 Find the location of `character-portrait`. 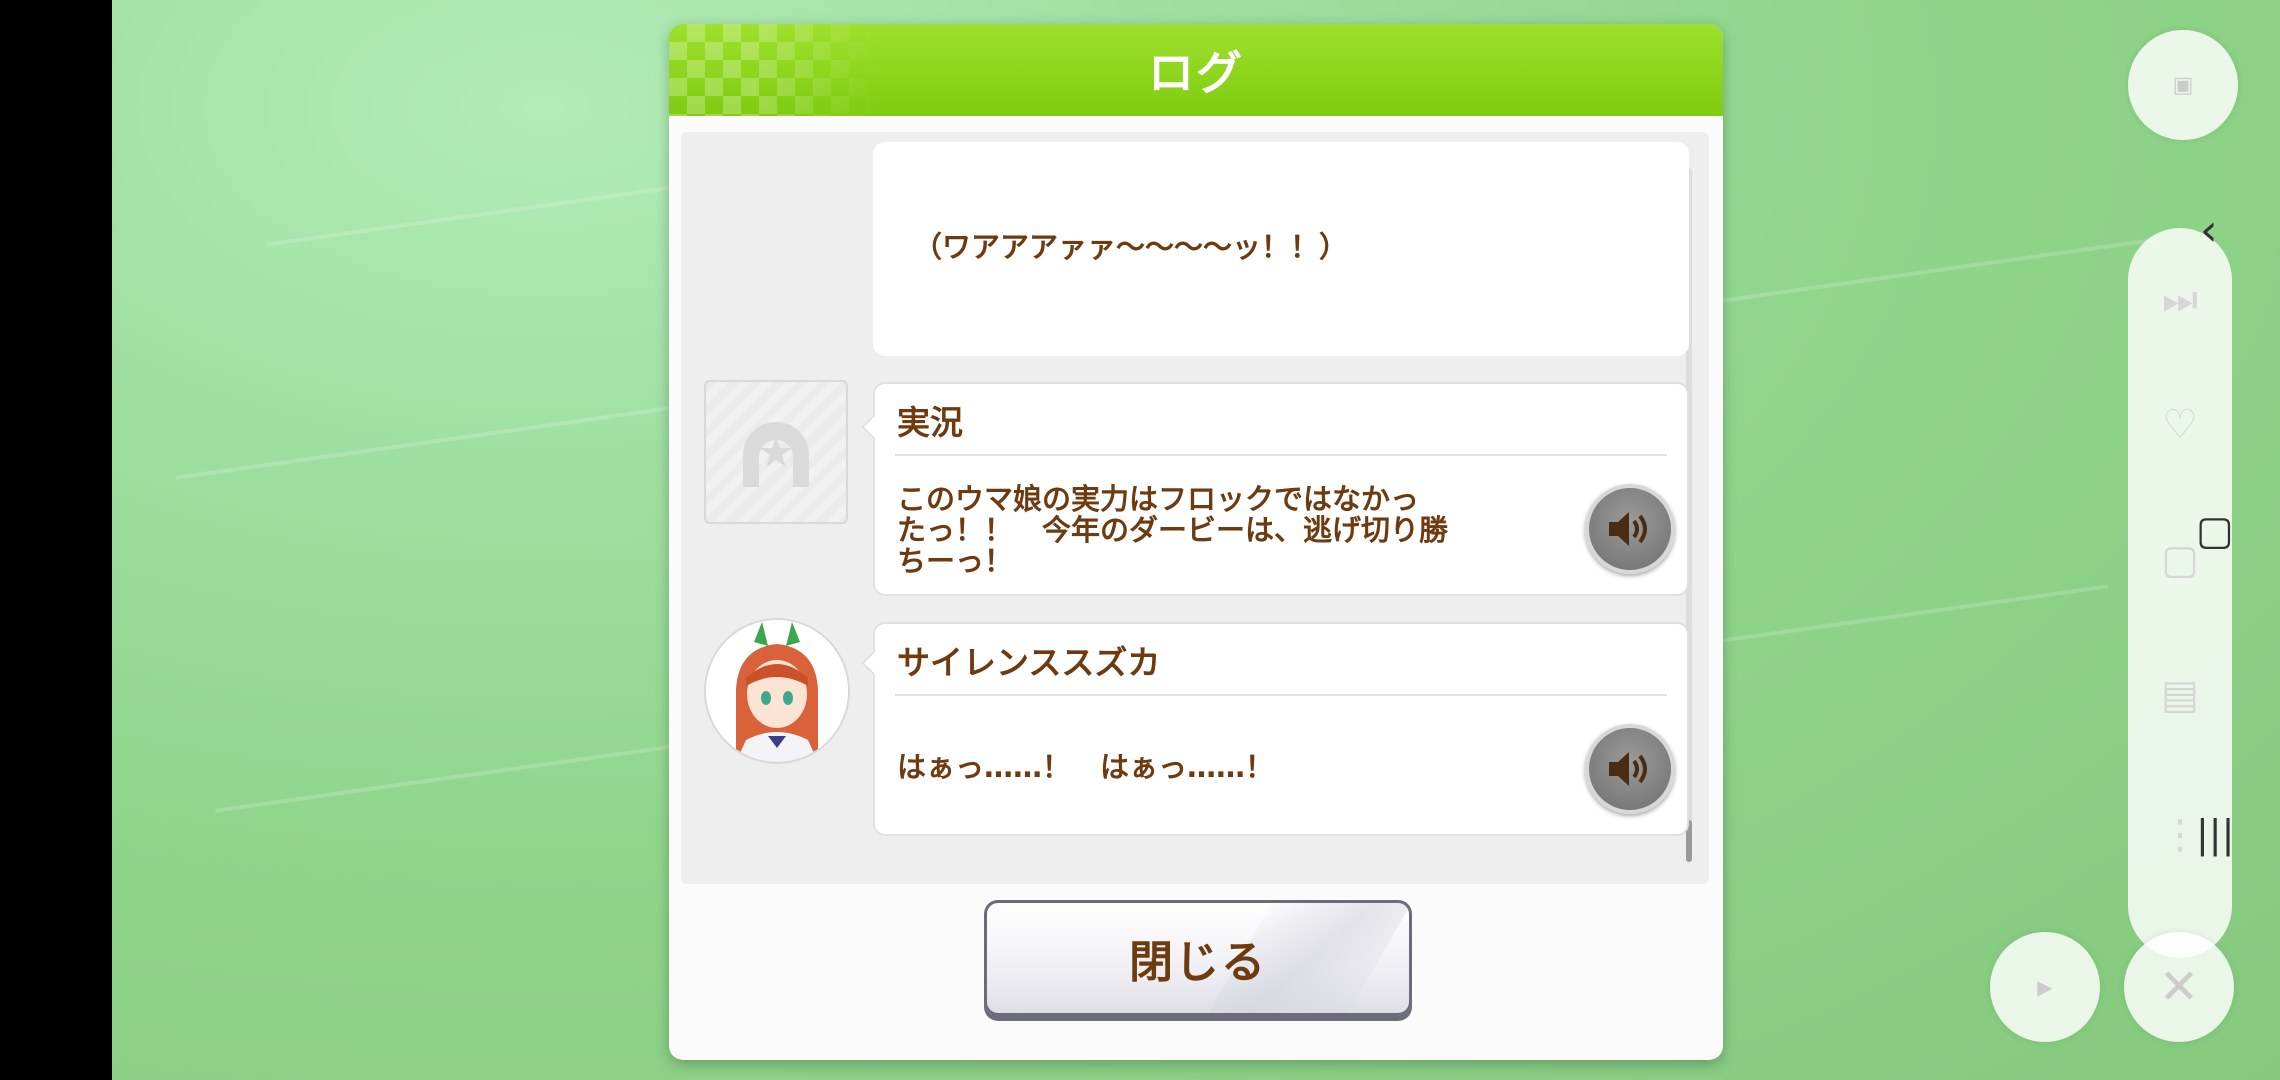

character-portrait is located at coordinates (777, 691).